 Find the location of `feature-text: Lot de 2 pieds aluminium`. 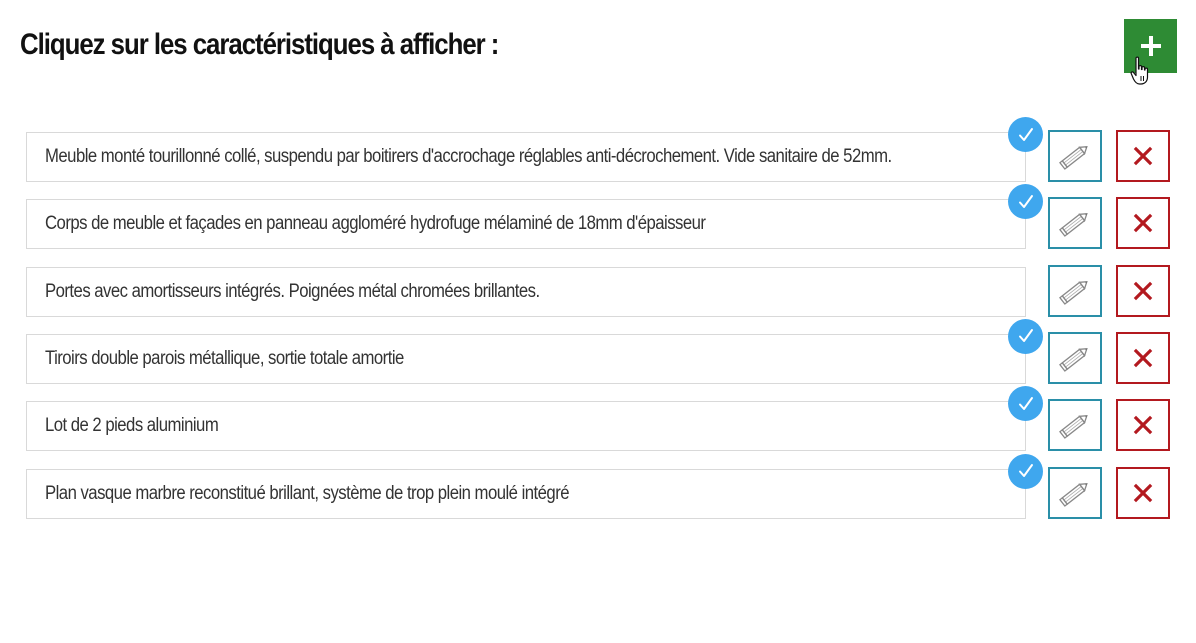

feature-text: Lot de 2 pieds aluminium is located at coordinates (132, 426).